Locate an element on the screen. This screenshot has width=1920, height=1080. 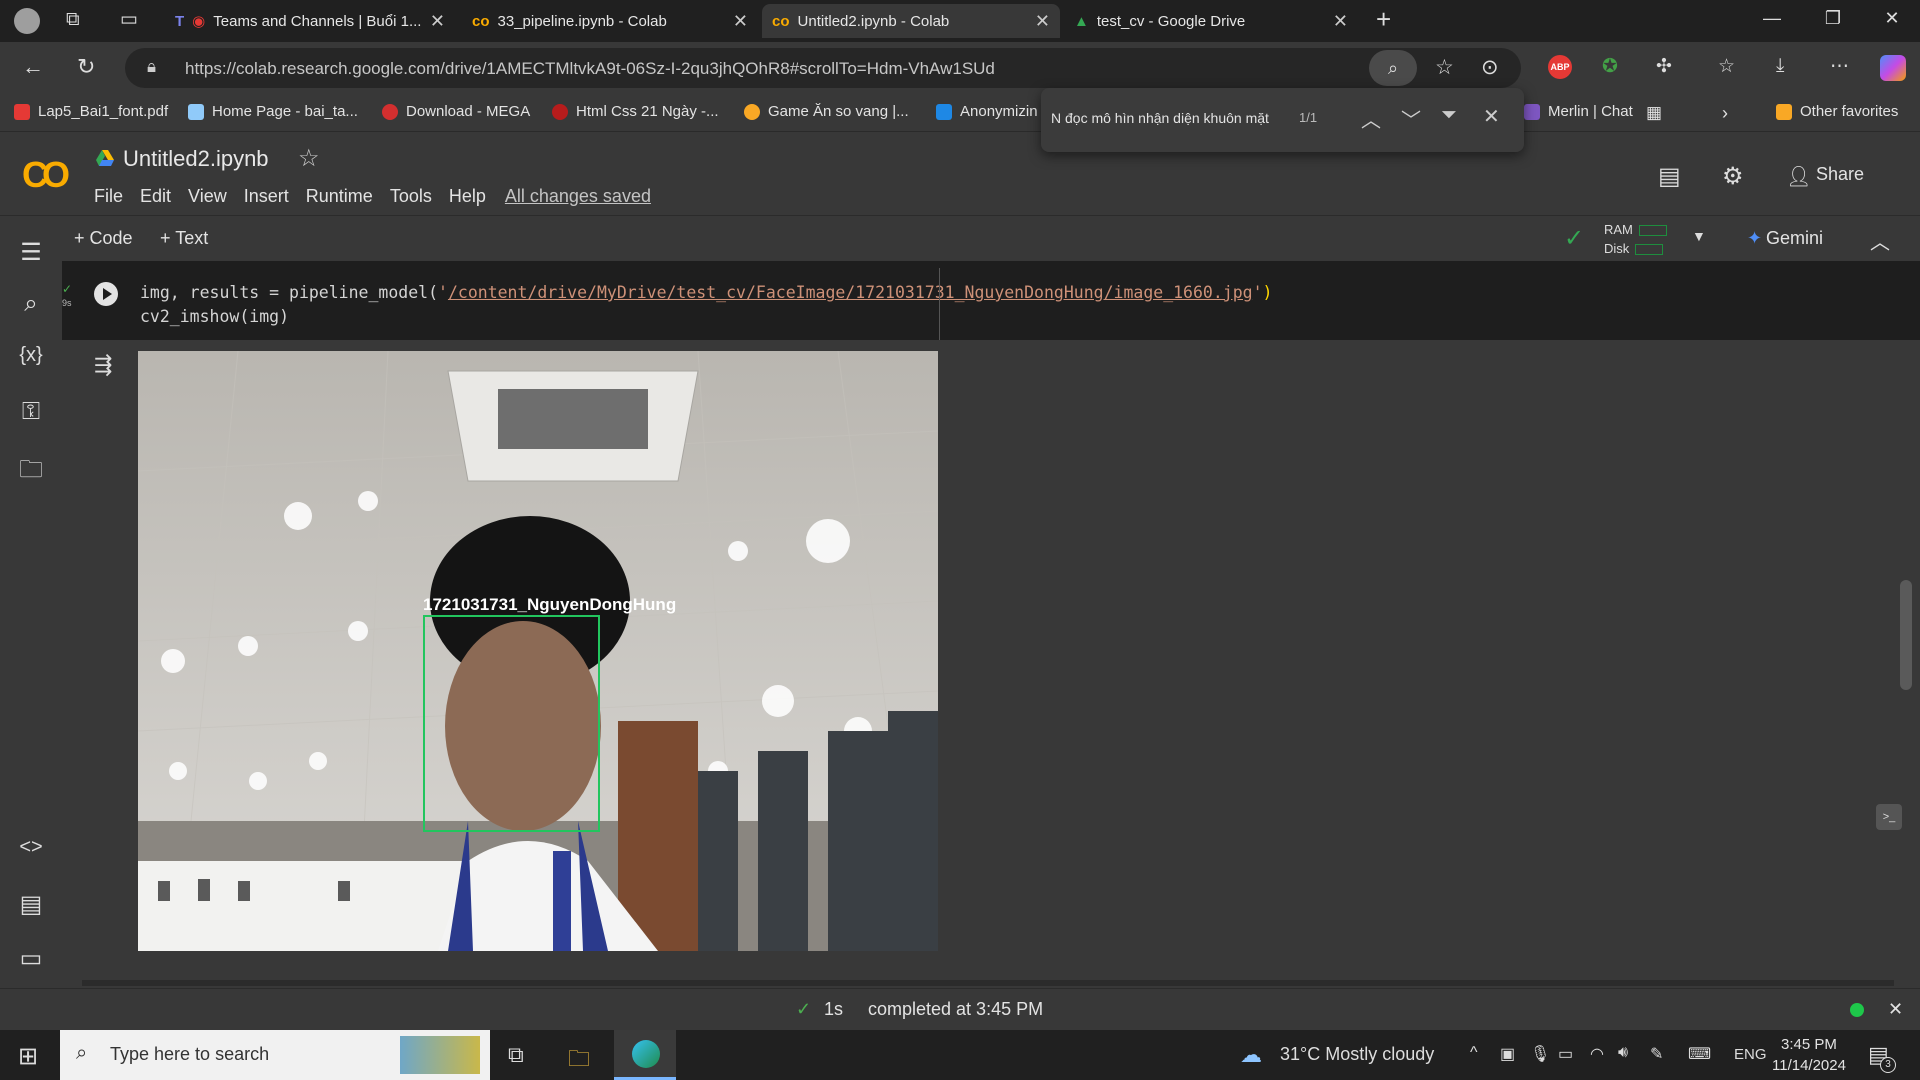
menu-view: View is located at coordinates (207, 196).